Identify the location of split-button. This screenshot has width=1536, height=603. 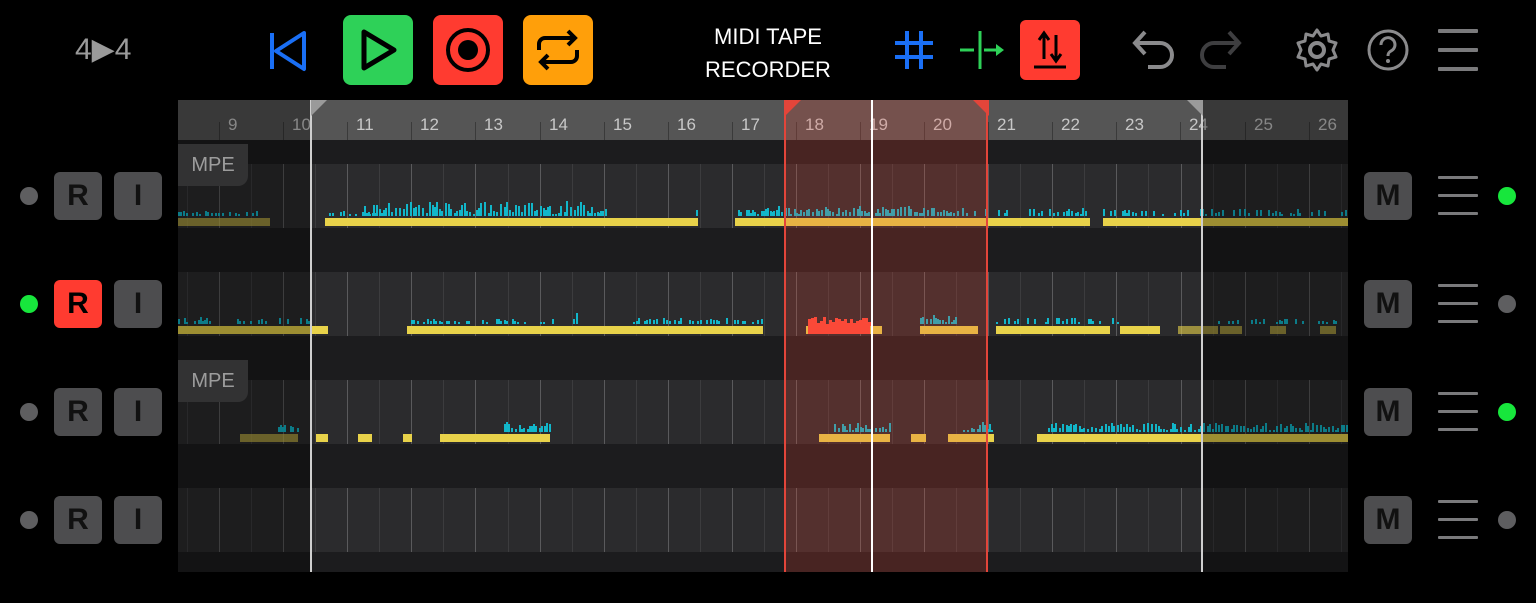
(982, 50).